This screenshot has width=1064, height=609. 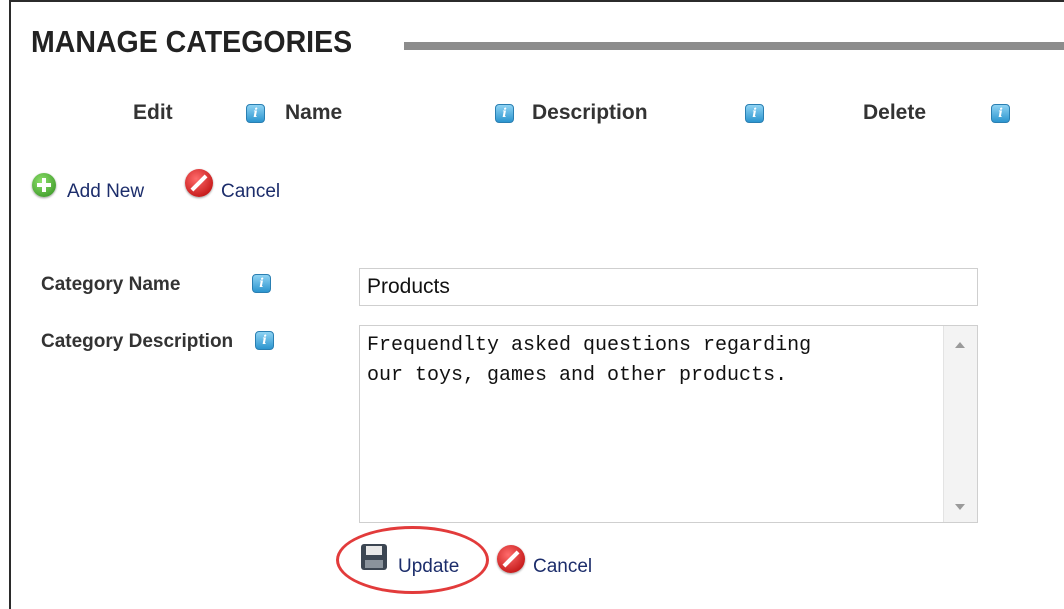 I want to click on column-header-description: Description, so click(x=590, y=113).